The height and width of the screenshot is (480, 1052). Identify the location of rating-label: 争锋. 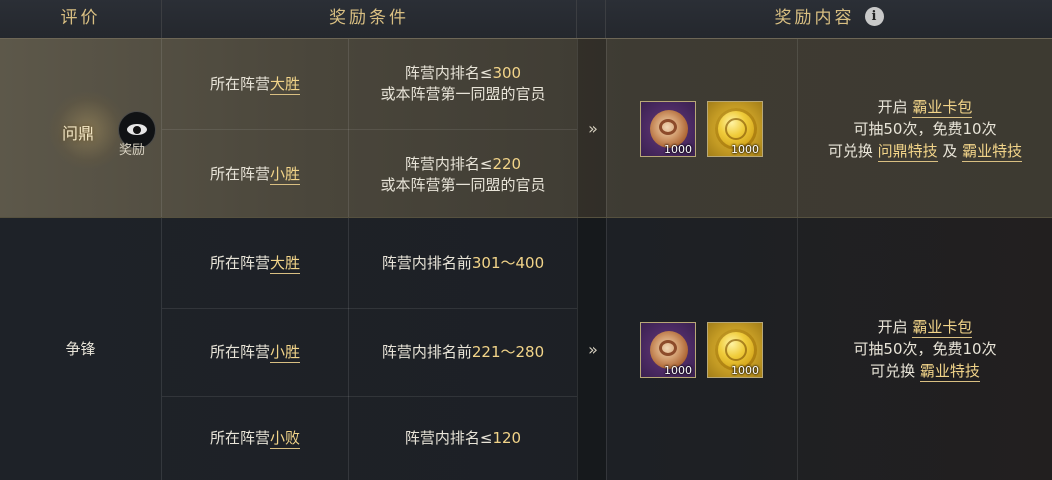
(80, 348).